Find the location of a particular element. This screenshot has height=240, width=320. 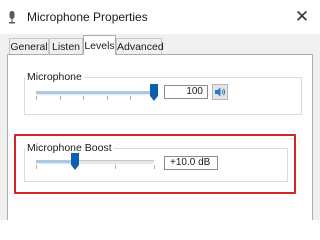

speaker-icon is located at coordinates (220, 92).